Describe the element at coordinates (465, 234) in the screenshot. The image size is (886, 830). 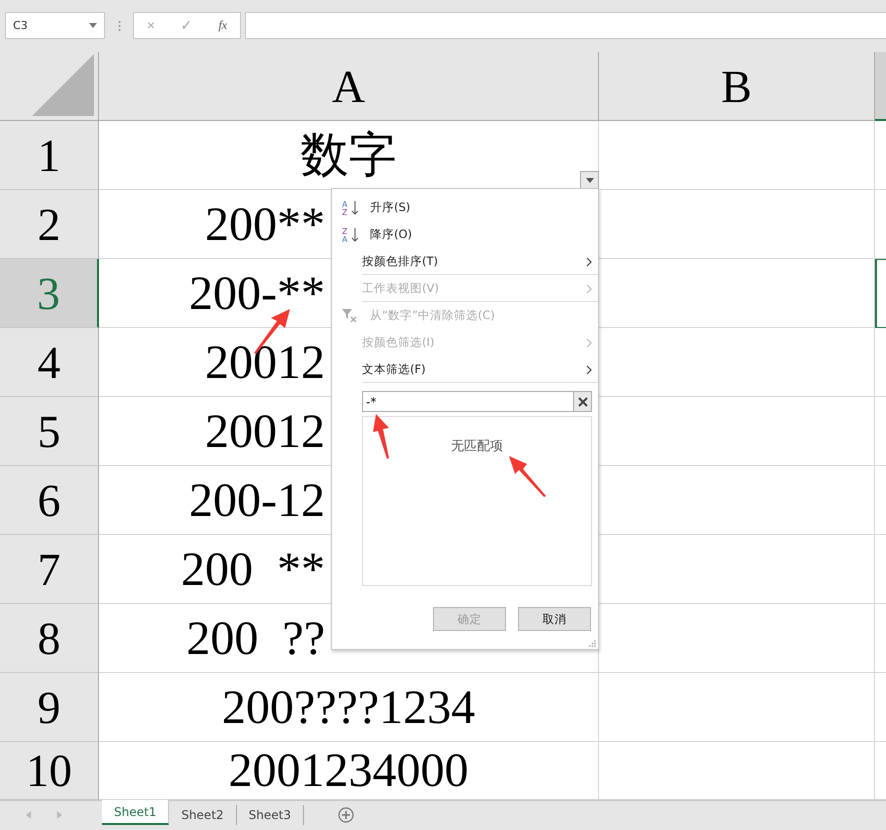
I see `menu-item: Z A 降序(O)` at that location.